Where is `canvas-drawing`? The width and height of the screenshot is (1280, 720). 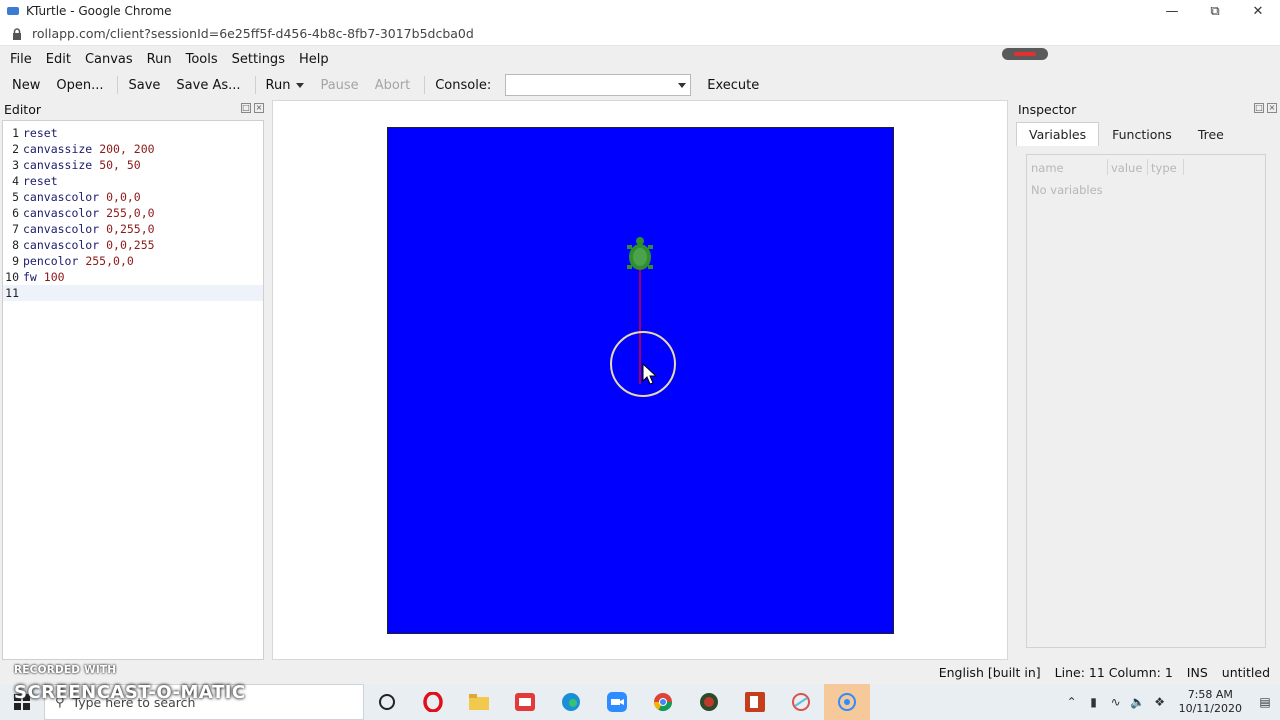
canvas-drawing is located at coordinates (643, 317).